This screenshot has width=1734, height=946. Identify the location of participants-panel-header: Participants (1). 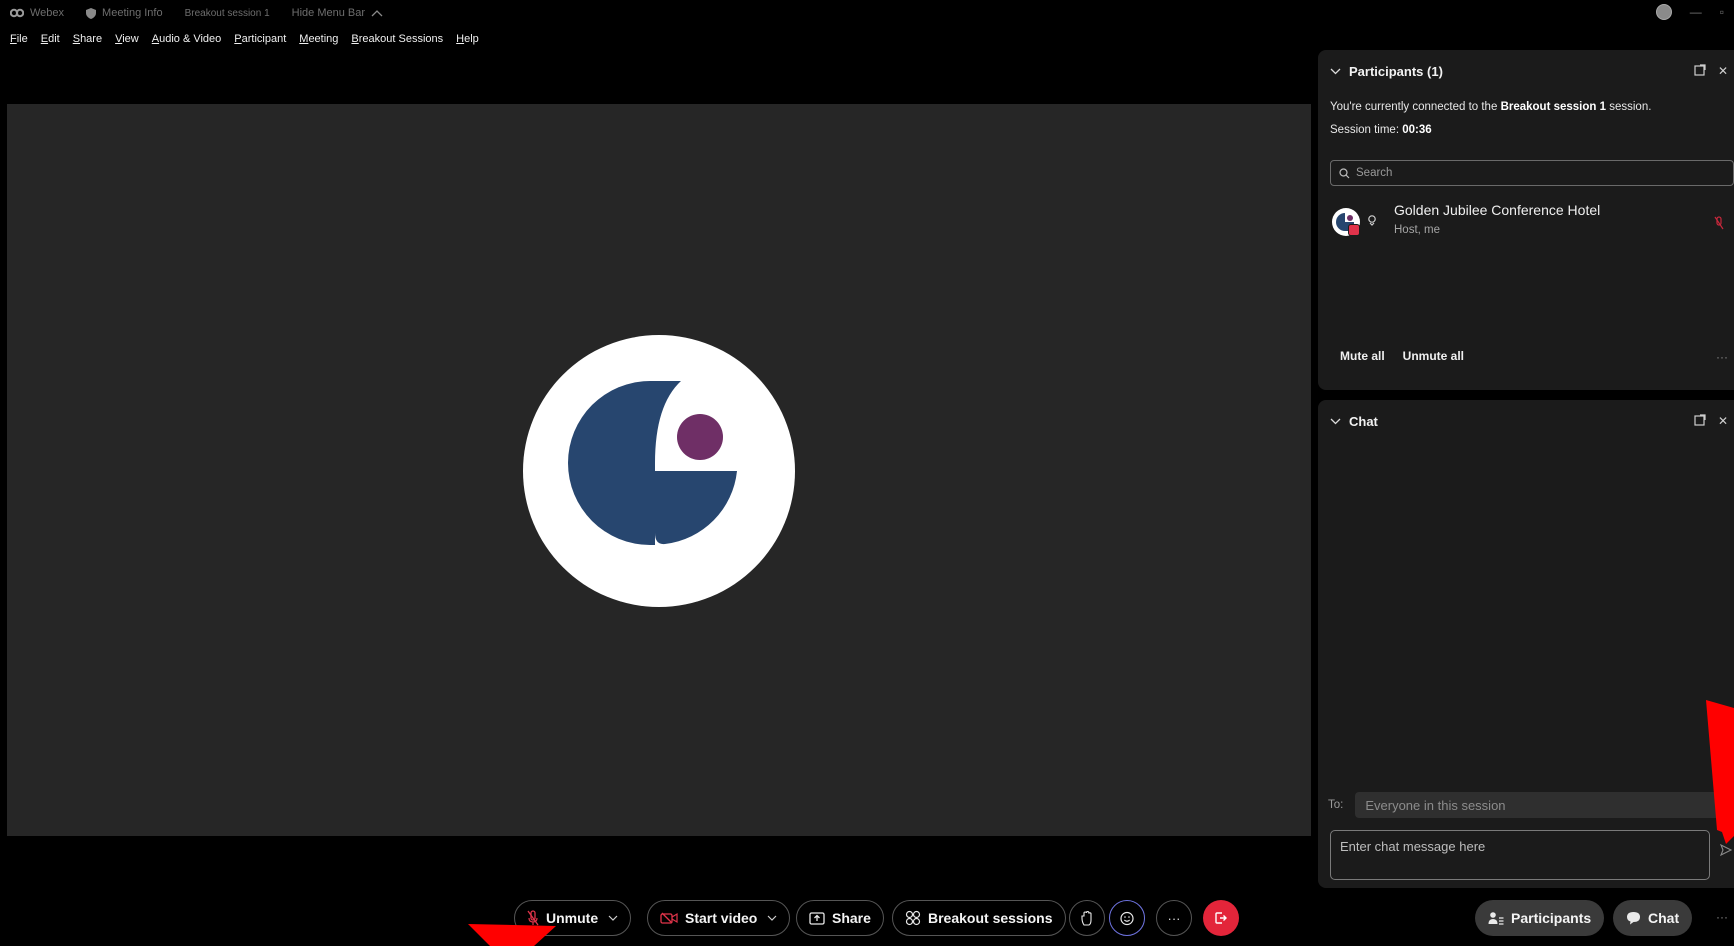
(1386, 71).